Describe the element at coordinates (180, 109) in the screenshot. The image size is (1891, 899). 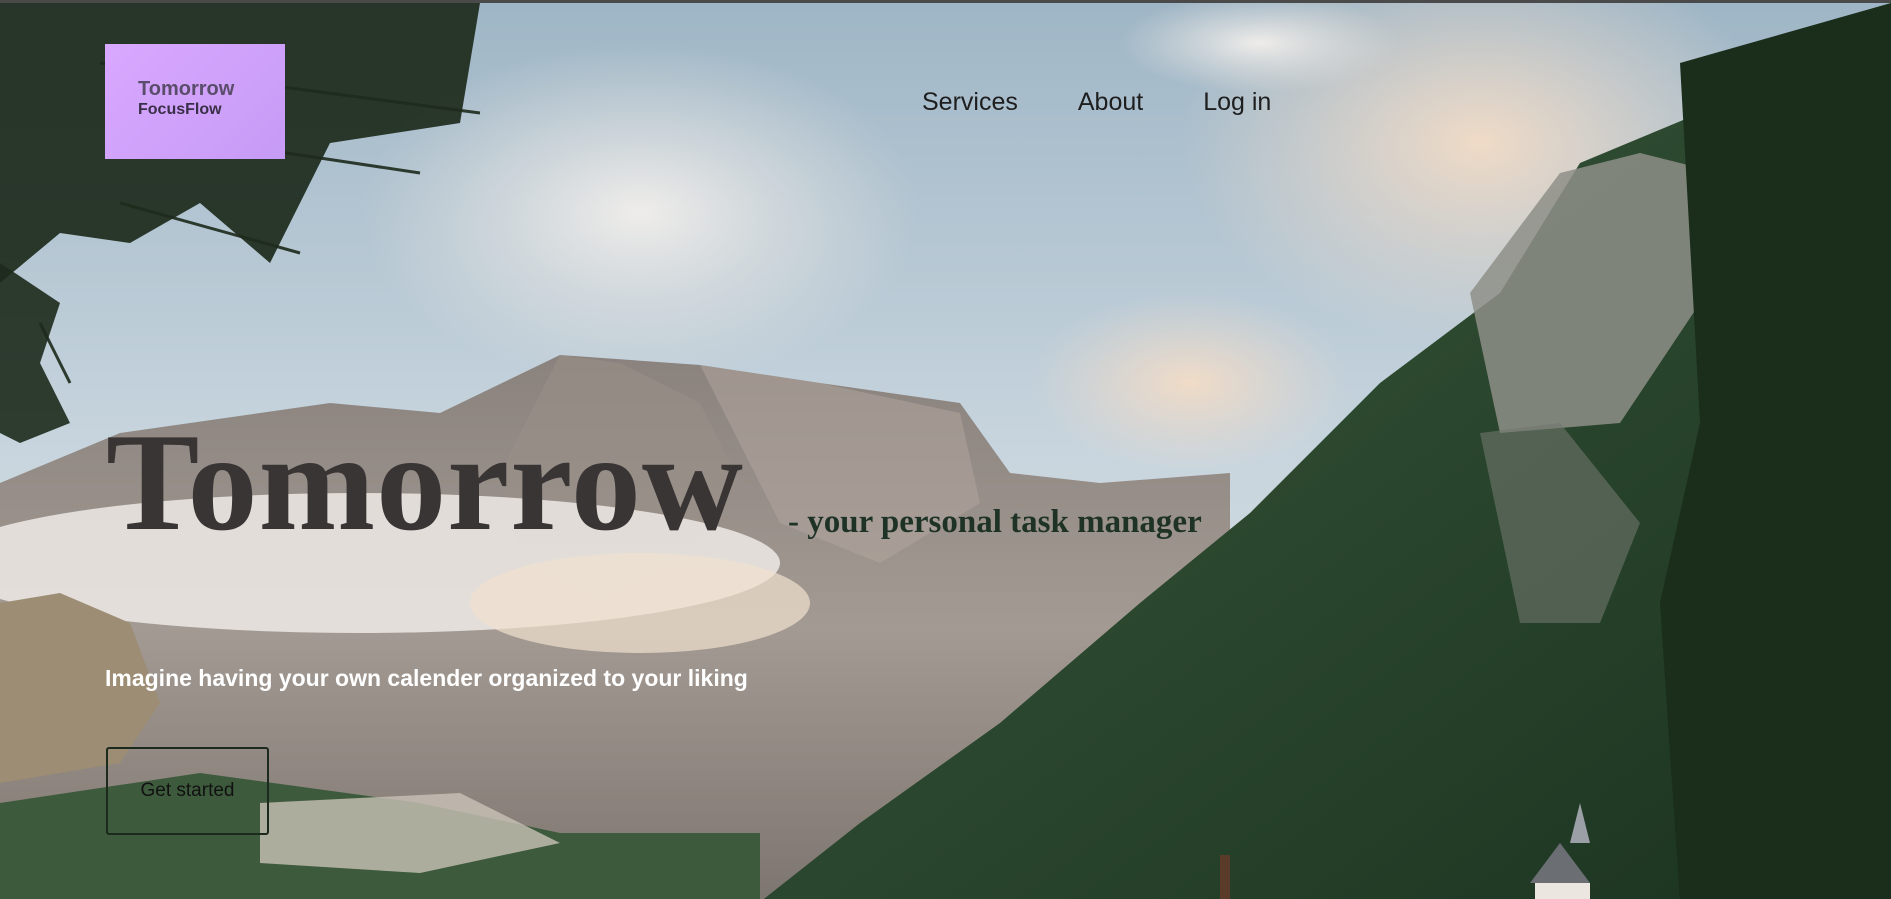
I see `logo-subtitle: FocusFlow` at that location.